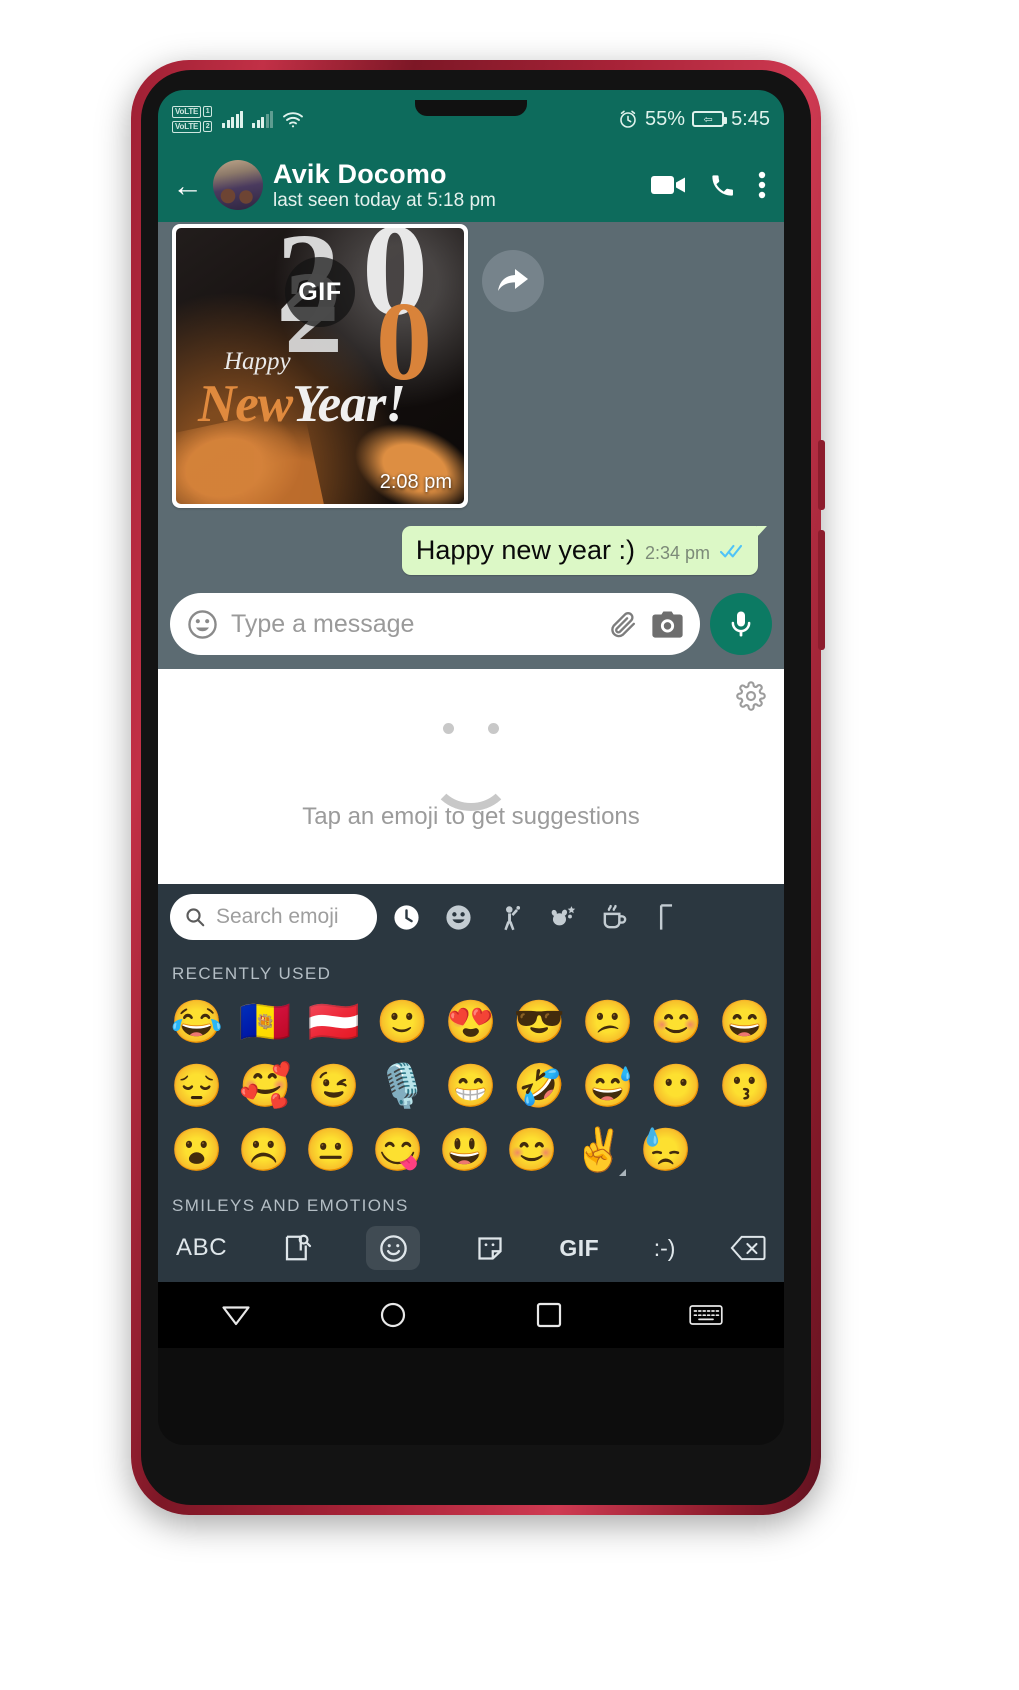  Describe the element at coordinates (540, 1086) in the screenshot. I see `emoji-cell: 🤣` at that location.